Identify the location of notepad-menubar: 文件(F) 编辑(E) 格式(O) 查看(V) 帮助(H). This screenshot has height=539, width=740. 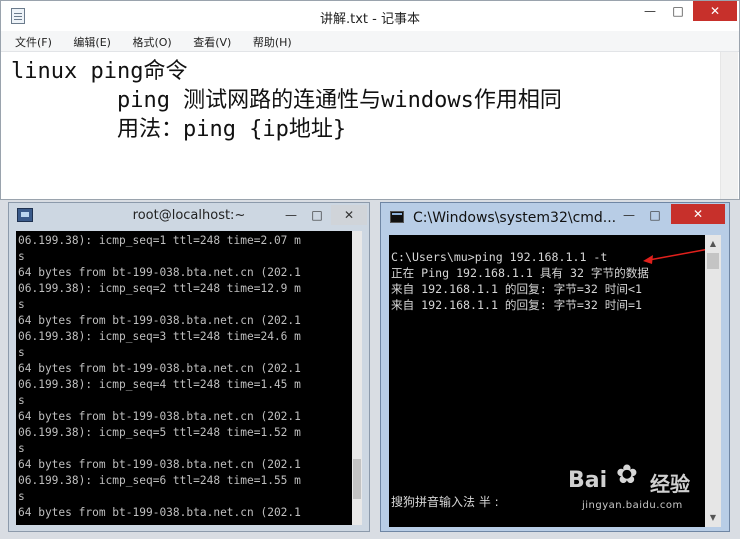
(370, 41).